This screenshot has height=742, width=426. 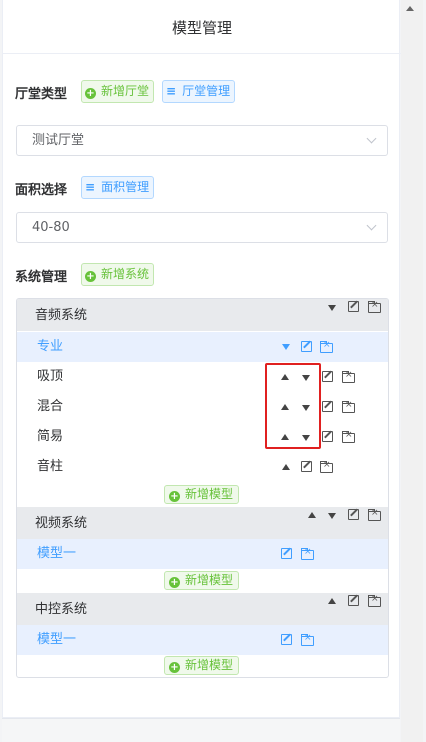 What do you see at coordinates (199, 91) in the screenshot?
I see `hall-manage-button: ≡ 厅堂管理` at bounding box center [199, 91].